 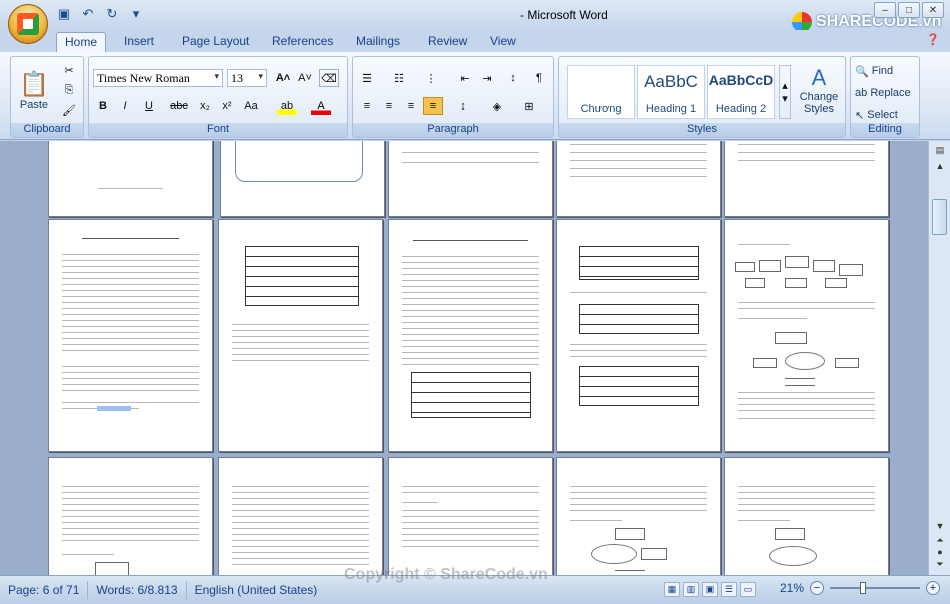 What do you see at coordinates (539, 78) in the screenshot?
I see `show-marks-icon: ¶` at bounding box center [539, 78].